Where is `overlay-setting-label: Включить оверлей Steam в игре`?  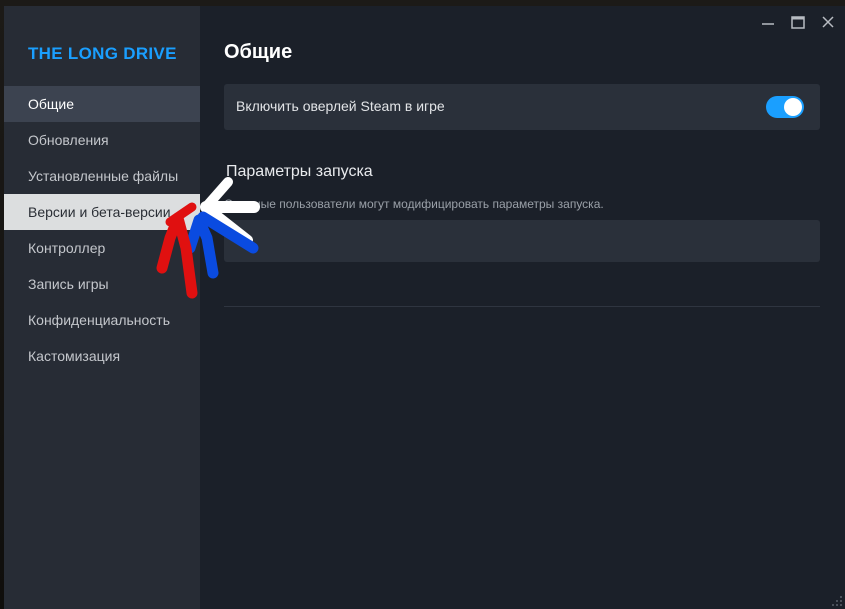 overlay-setting-label: Включить оверлей Steam в игре is located at coordinates (340, 106).